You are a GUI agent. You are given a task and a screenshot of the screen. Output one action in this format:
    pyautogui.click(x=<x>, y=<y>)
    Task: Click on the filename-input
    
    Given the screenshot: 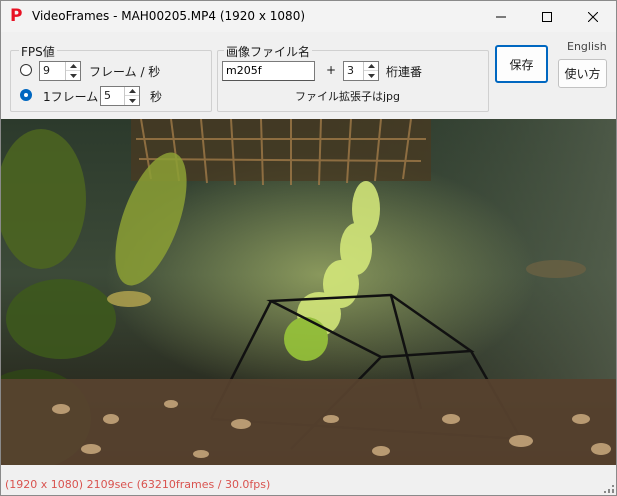 What is the action you would take?
    pyautogui.click(x=268, y=71)
    